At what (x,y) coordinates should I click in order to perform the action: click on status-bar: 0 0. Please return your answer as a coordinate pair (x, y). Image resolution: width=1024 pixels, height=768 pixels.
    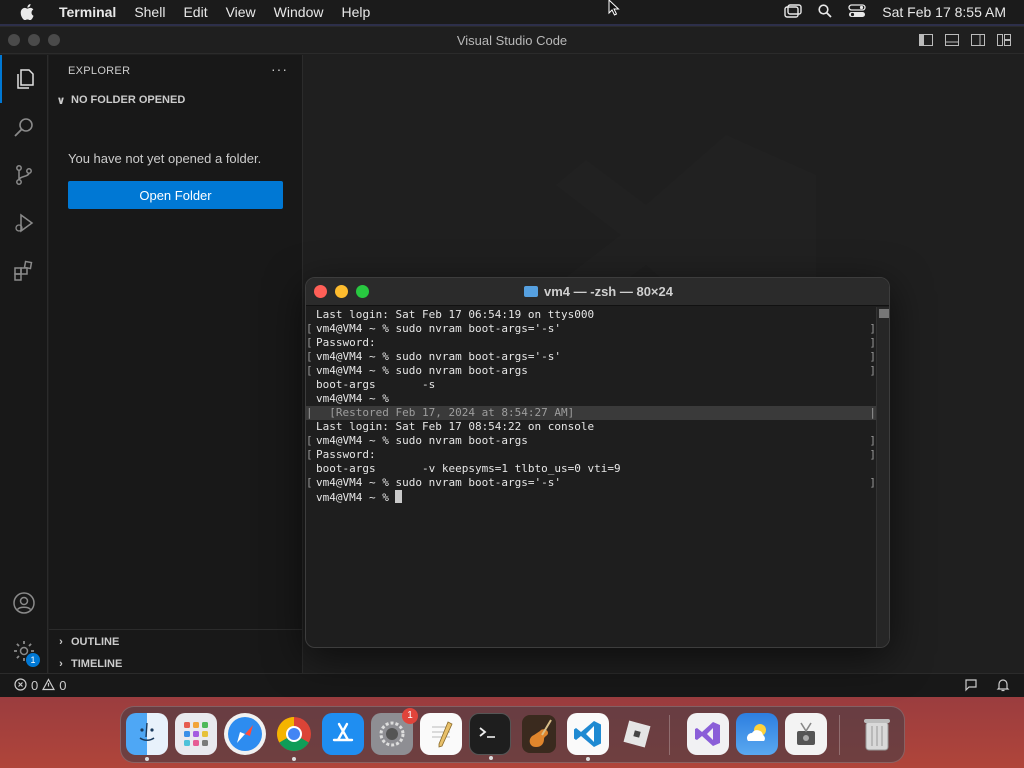
    Looking at the image, I should click on (512, 685).